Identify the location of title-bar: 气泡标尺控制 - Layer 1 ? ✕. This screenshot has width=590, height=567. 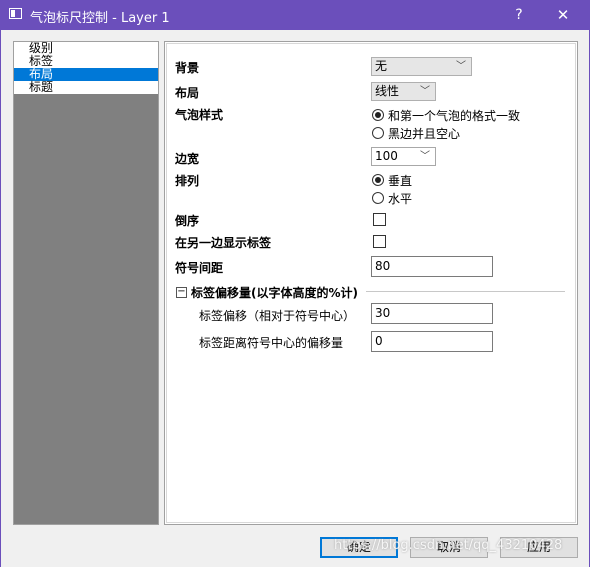
(295, 15).